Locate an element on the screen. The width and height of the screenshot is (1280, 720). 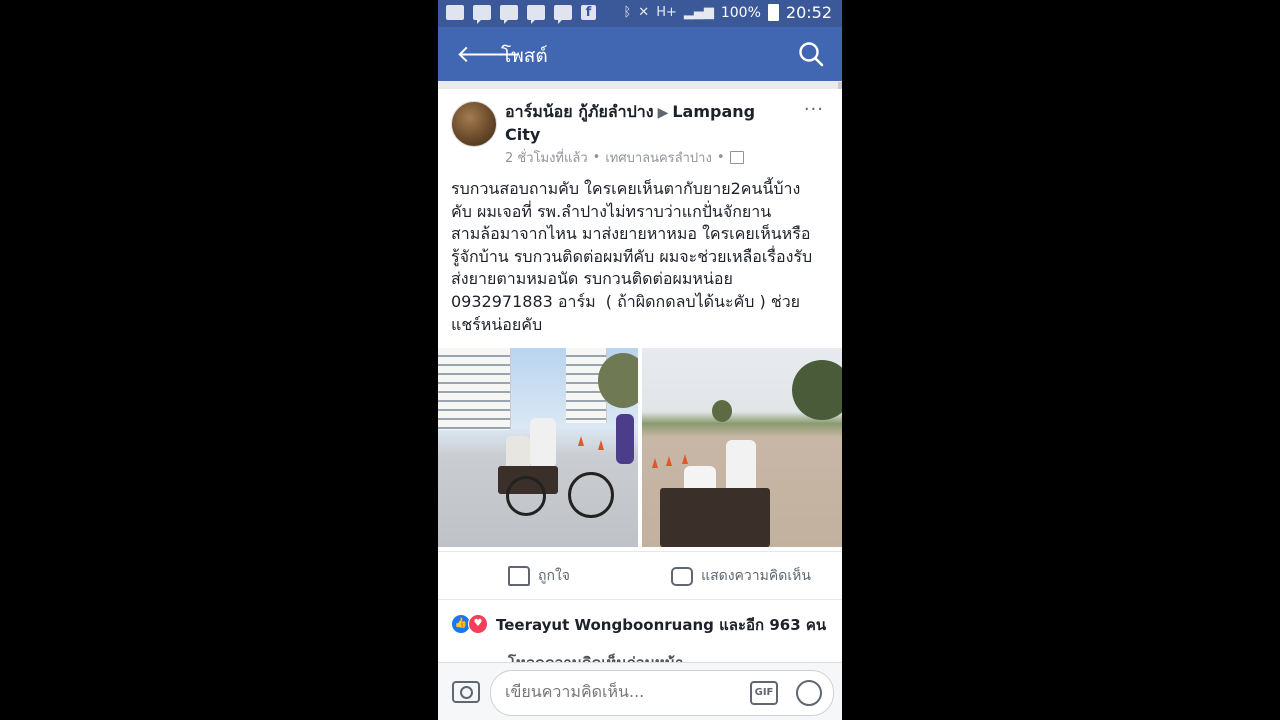
reactions-text: Teerayut Wongboonruang และอีก 963 คน is located at coordinates (661, 625).